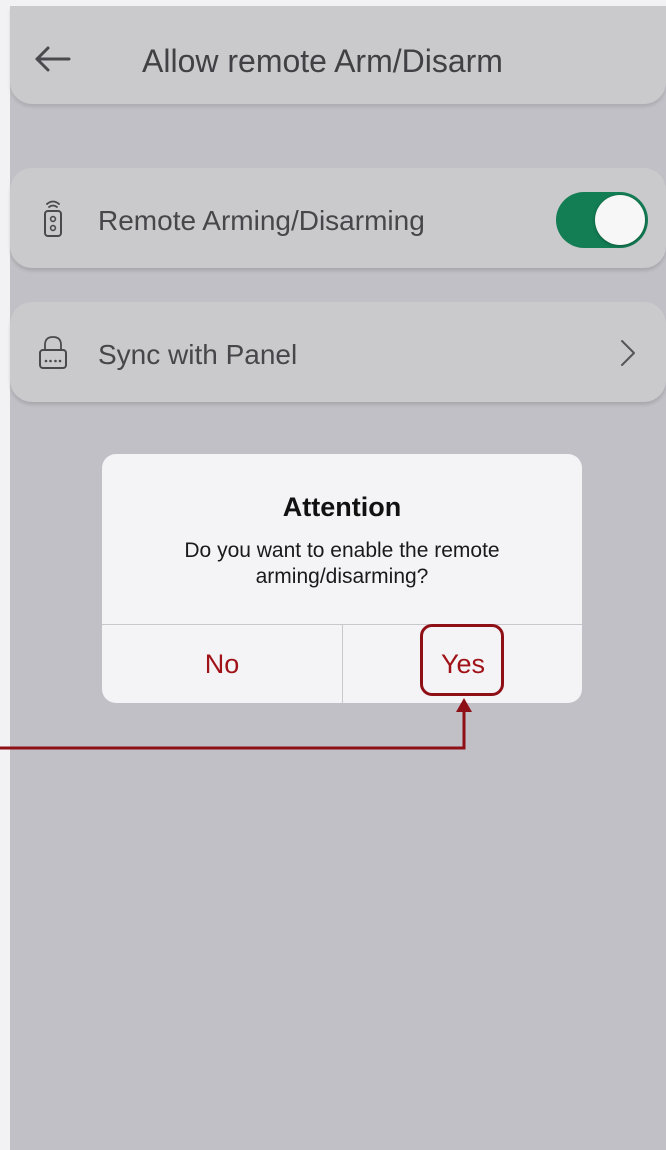 Image resolution: width=666 pixels, height=1150 pixels. What do you see at coordinates (462, 660) in the screenshot?
I see `yes-highlight-box` at bounding box center [462, 660].